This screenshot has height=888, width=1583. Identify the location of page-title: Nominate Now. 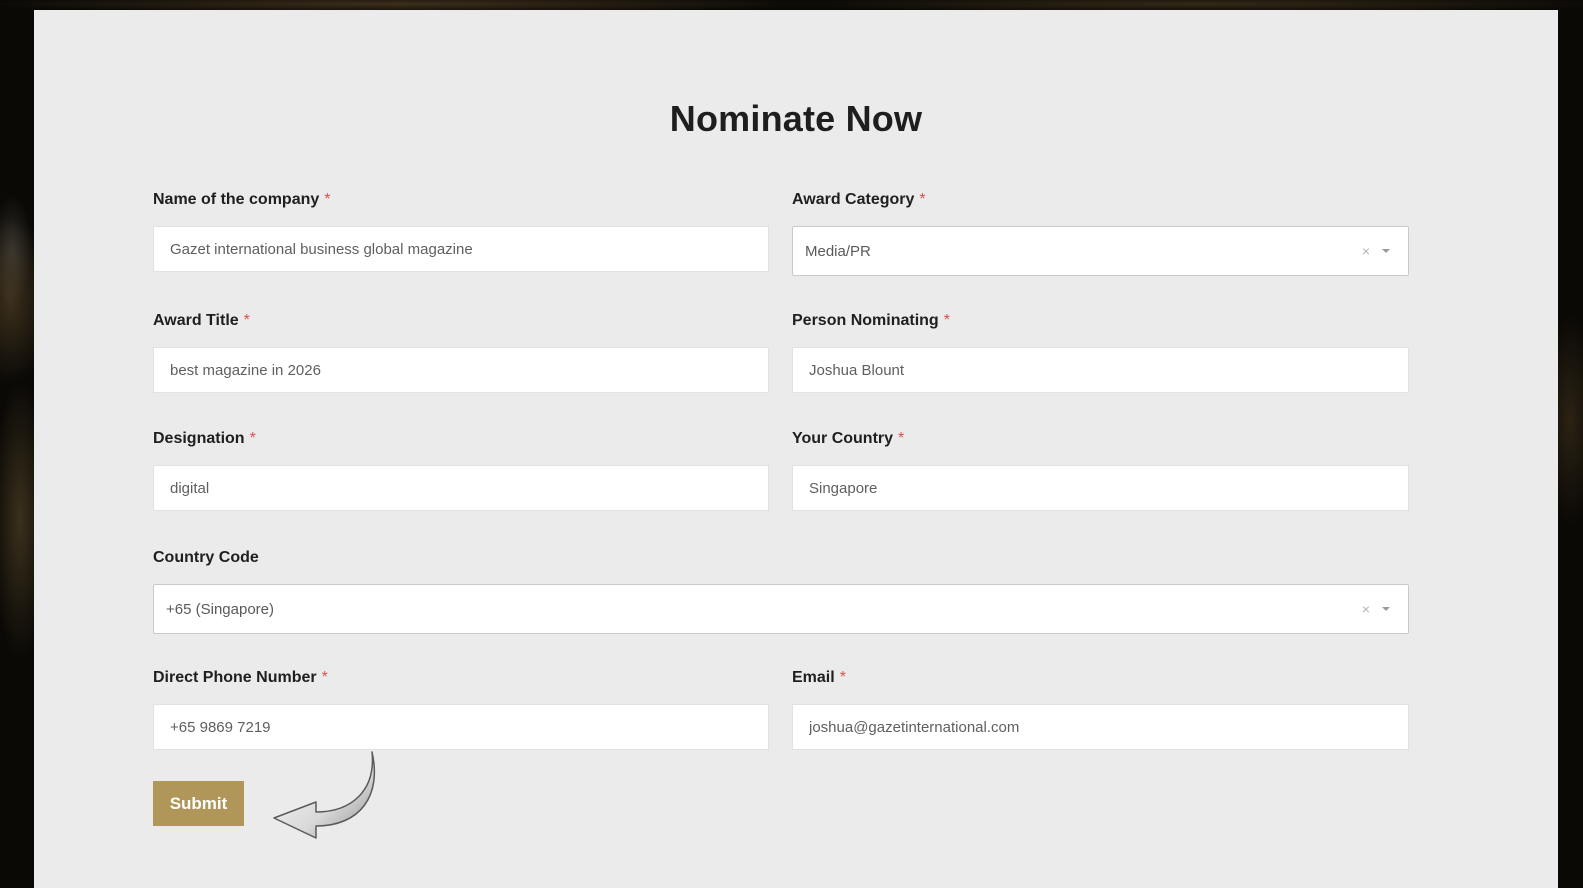
(796, 118).